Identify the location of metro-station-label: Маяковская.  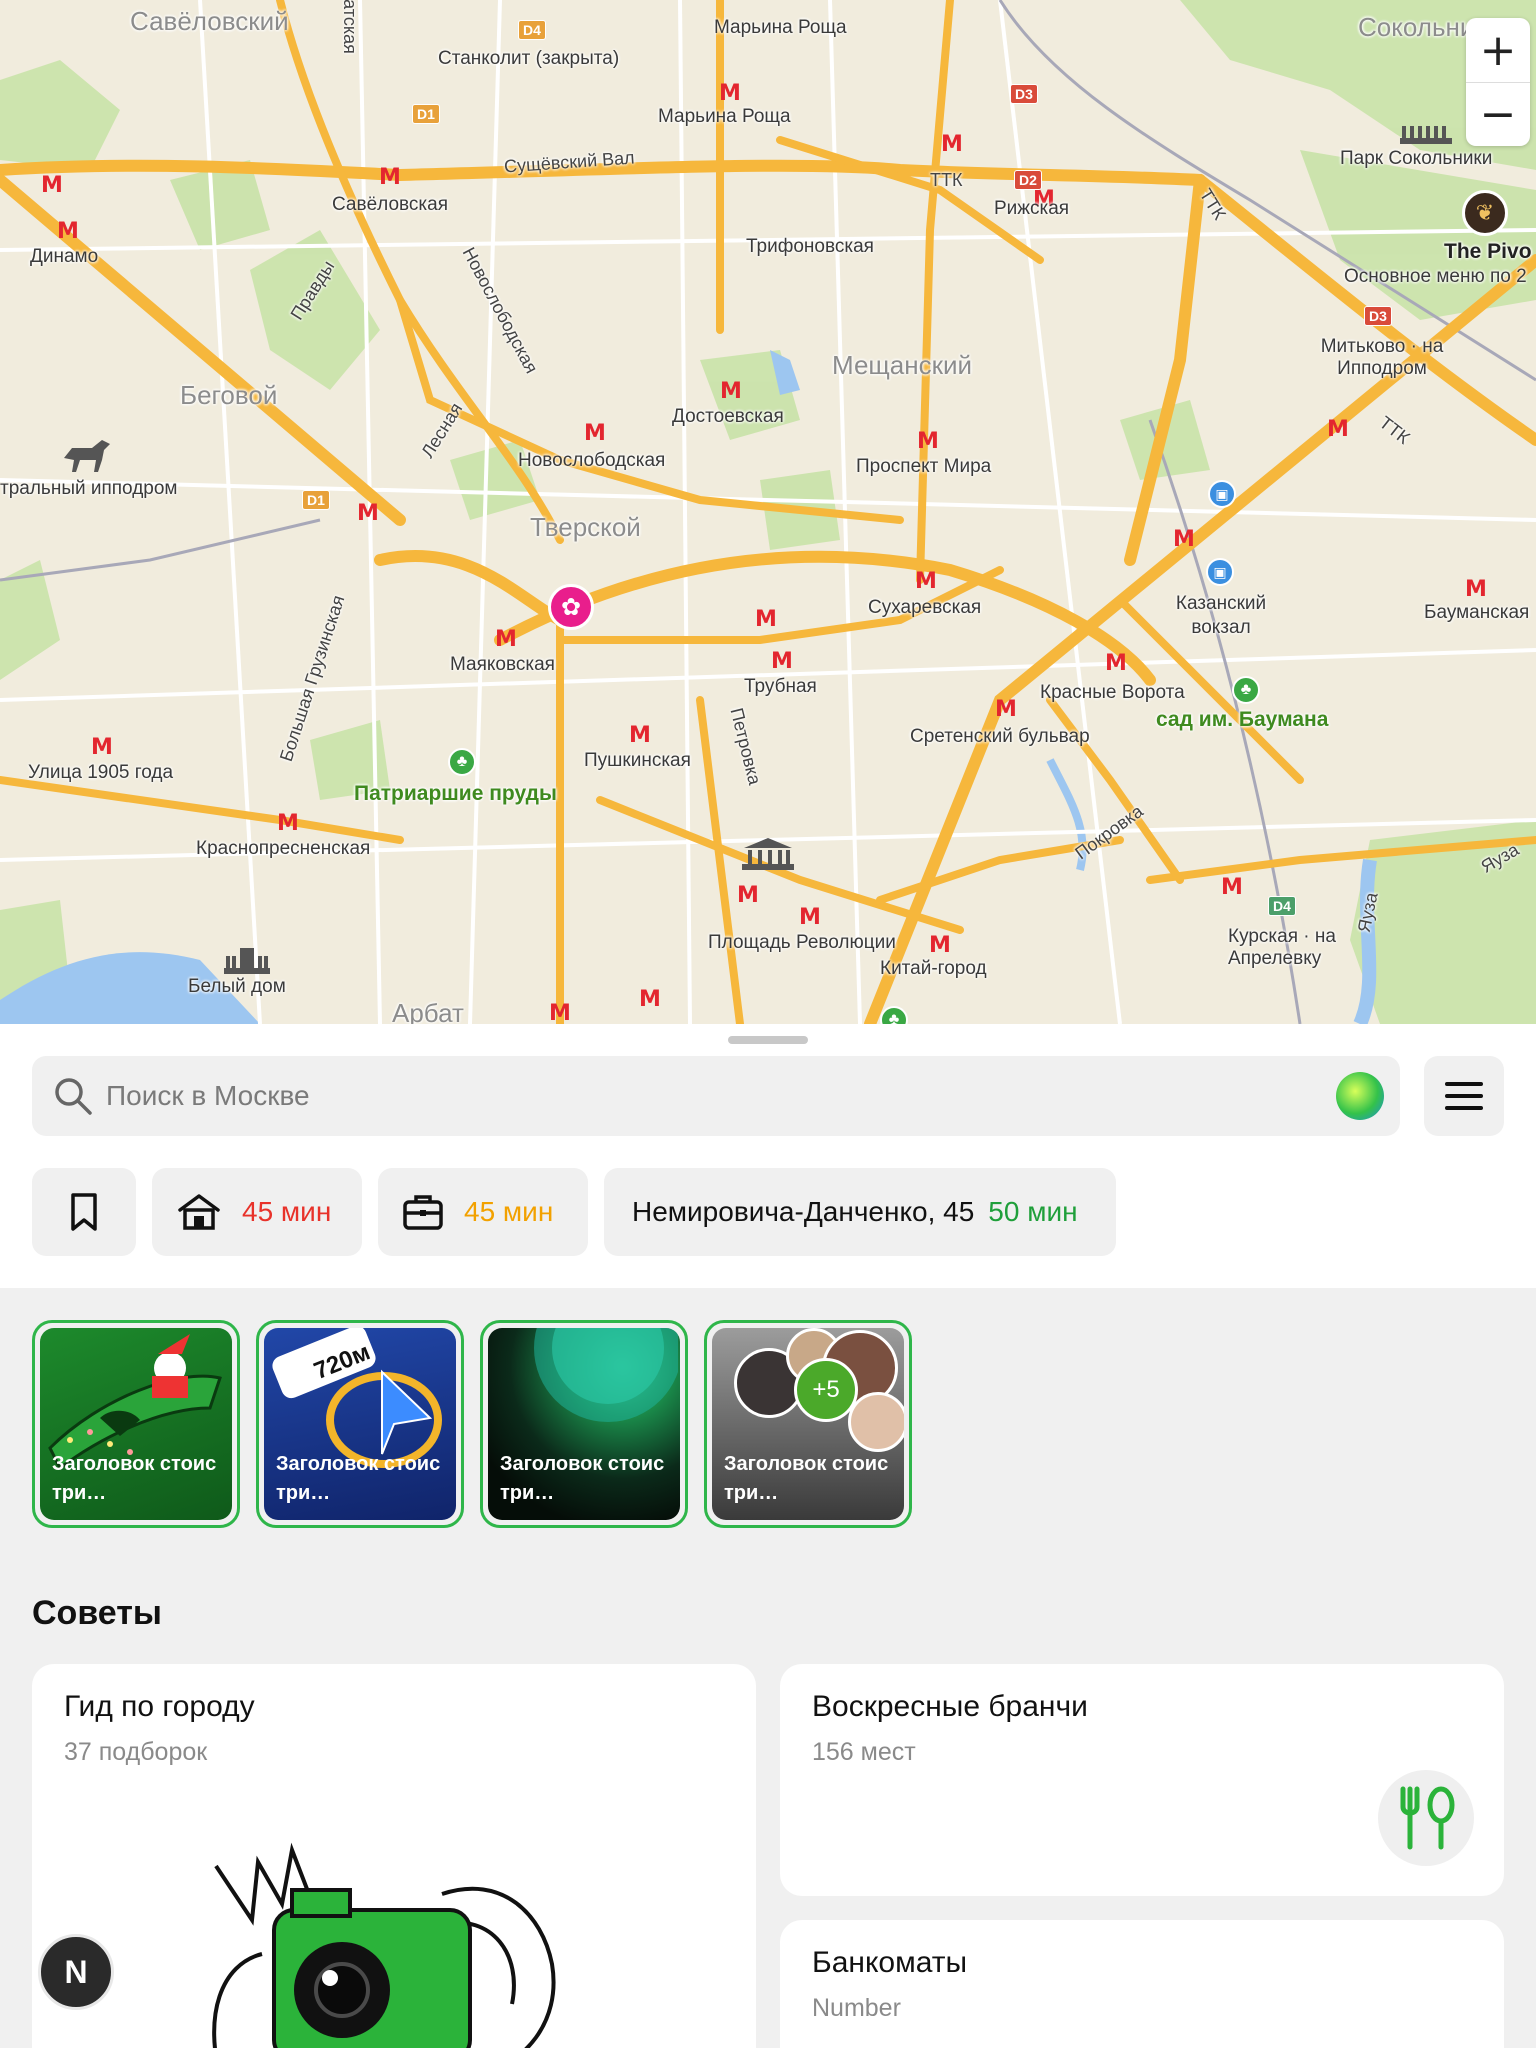
(502, 665).